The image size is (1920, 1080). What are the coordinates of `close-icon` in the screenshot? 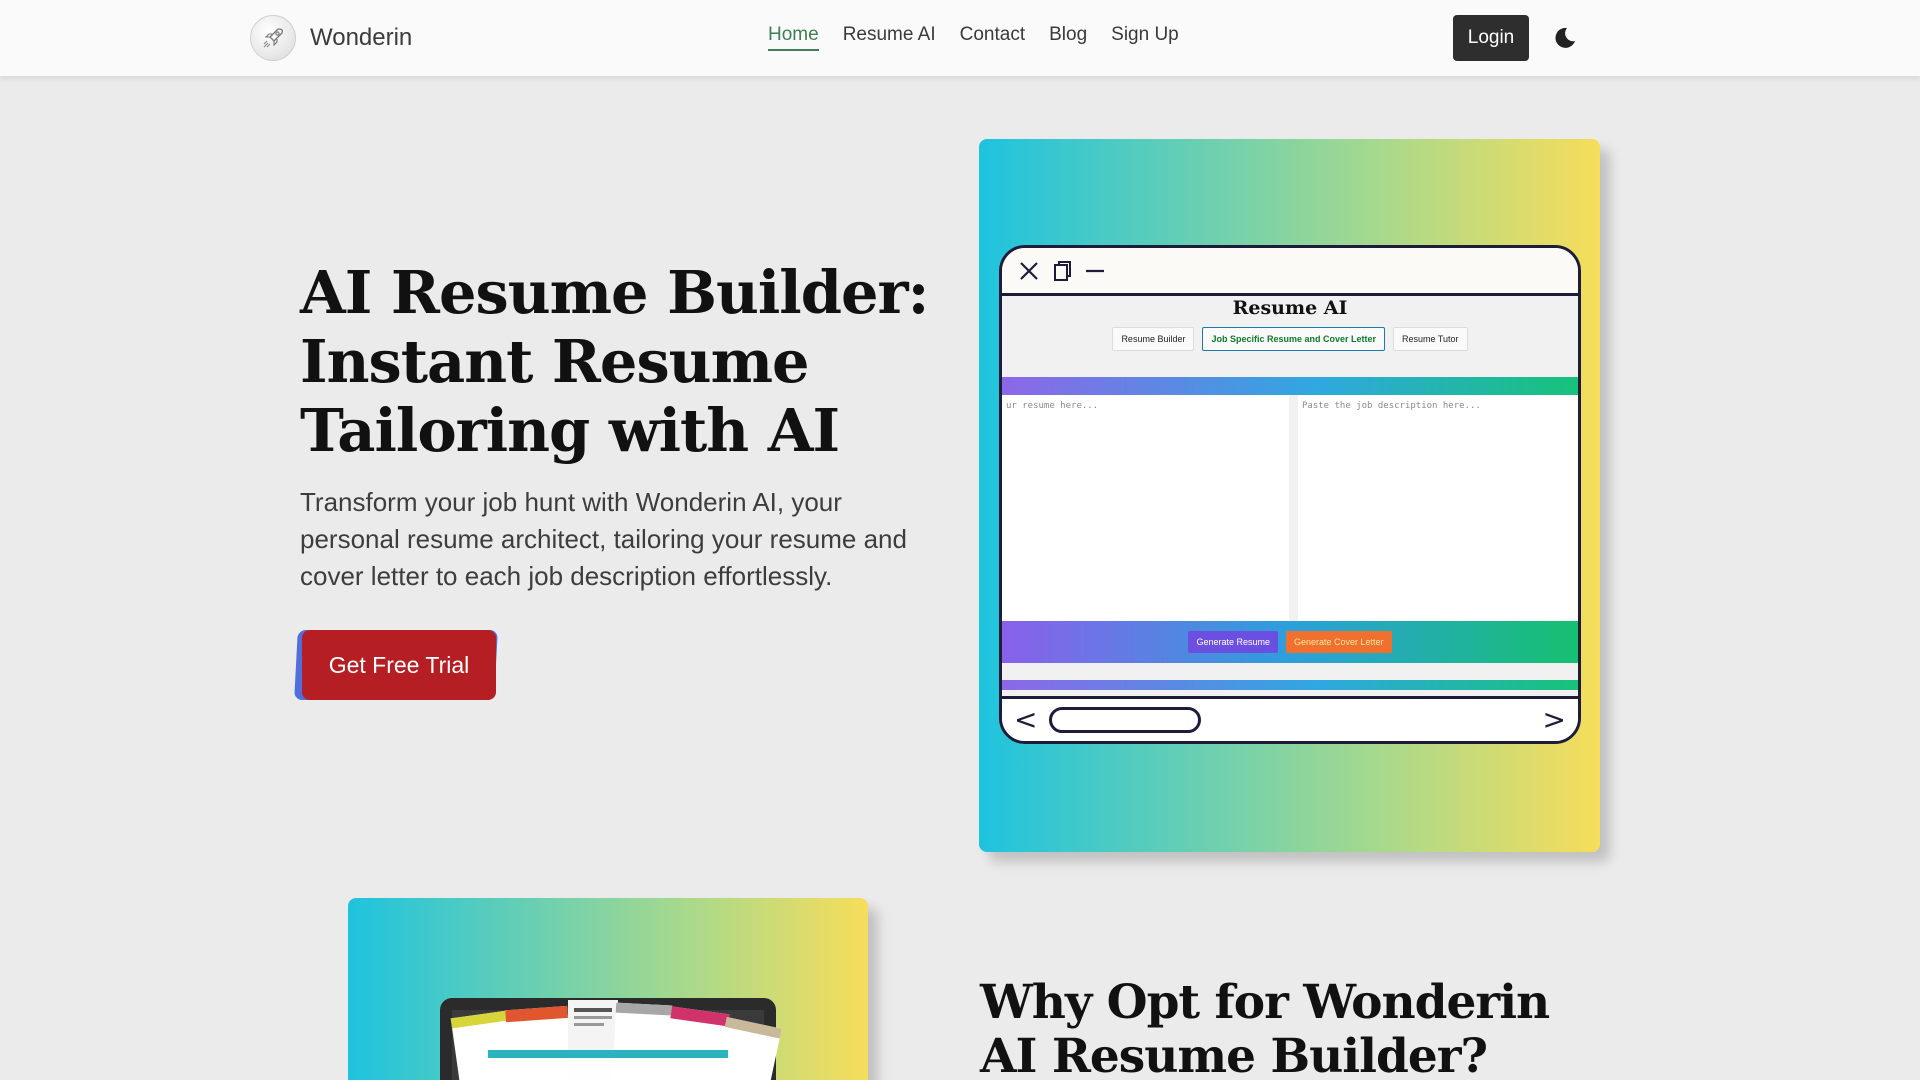 It's located at (1029, 270).